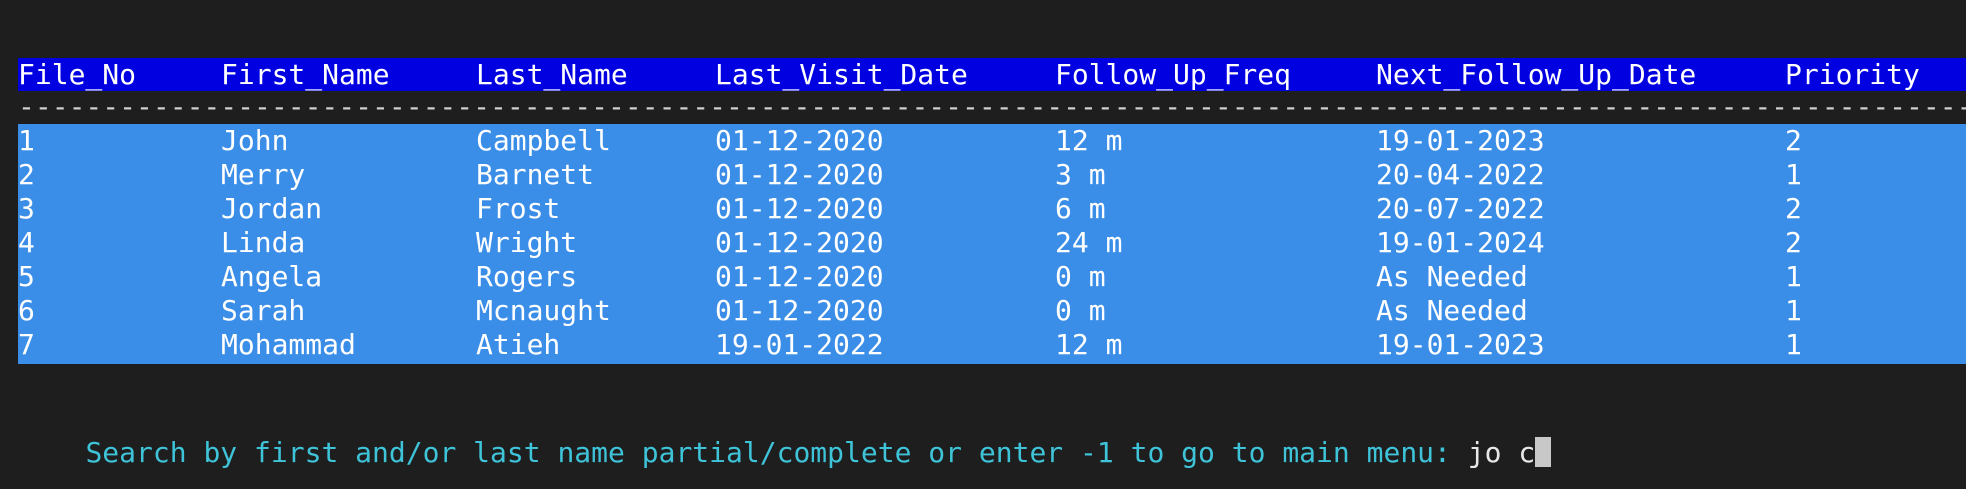 This screenshot has width=1966, height=489. I want to click on cell-follow-up-freq: 3 m, so click(1080, 174).